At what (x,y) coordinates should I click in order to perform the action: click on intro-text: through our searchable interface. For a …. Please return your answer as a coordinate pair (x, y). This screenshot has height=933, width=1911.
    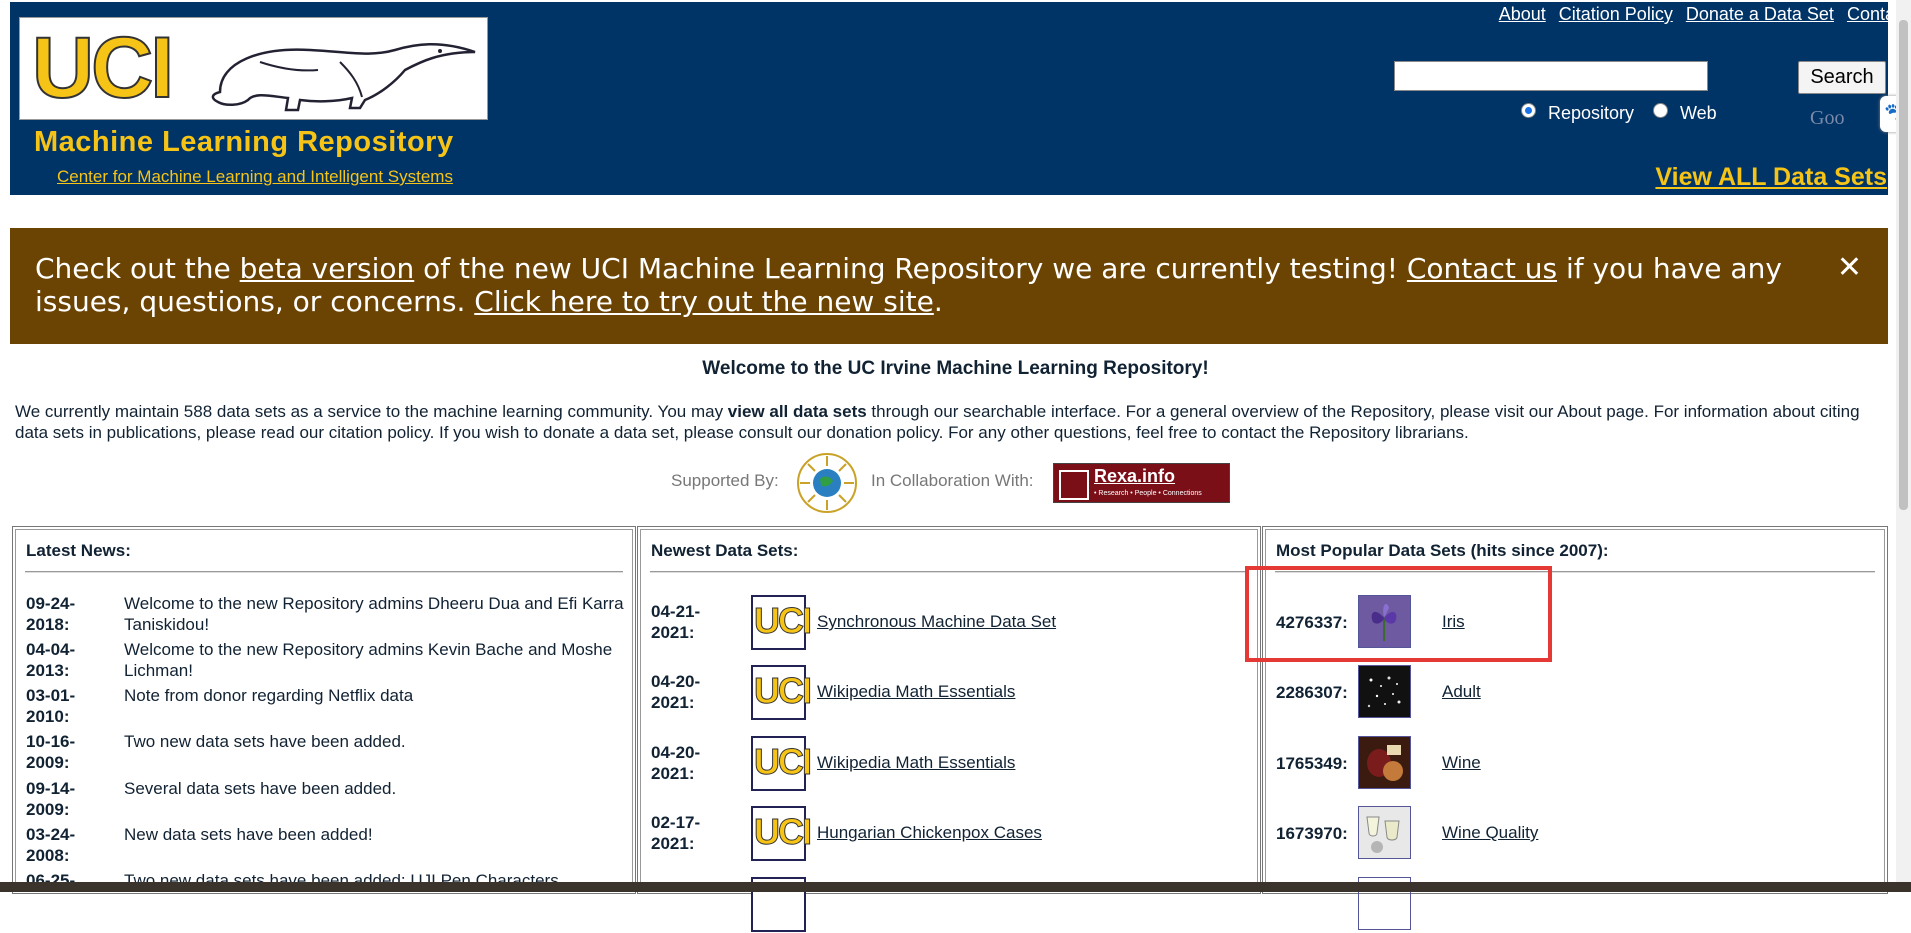
    Looking at the image, I should click on (1212, 411).